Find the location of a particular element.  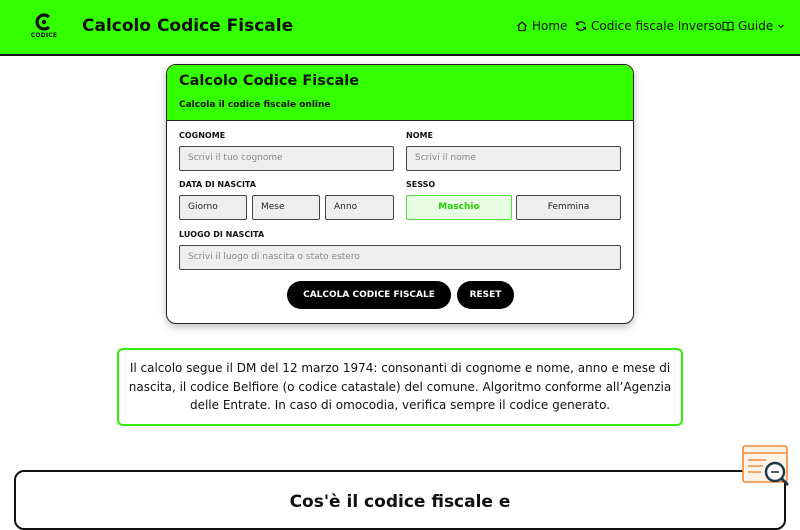

chevron-down-icon is located at coordinates (781, 26).